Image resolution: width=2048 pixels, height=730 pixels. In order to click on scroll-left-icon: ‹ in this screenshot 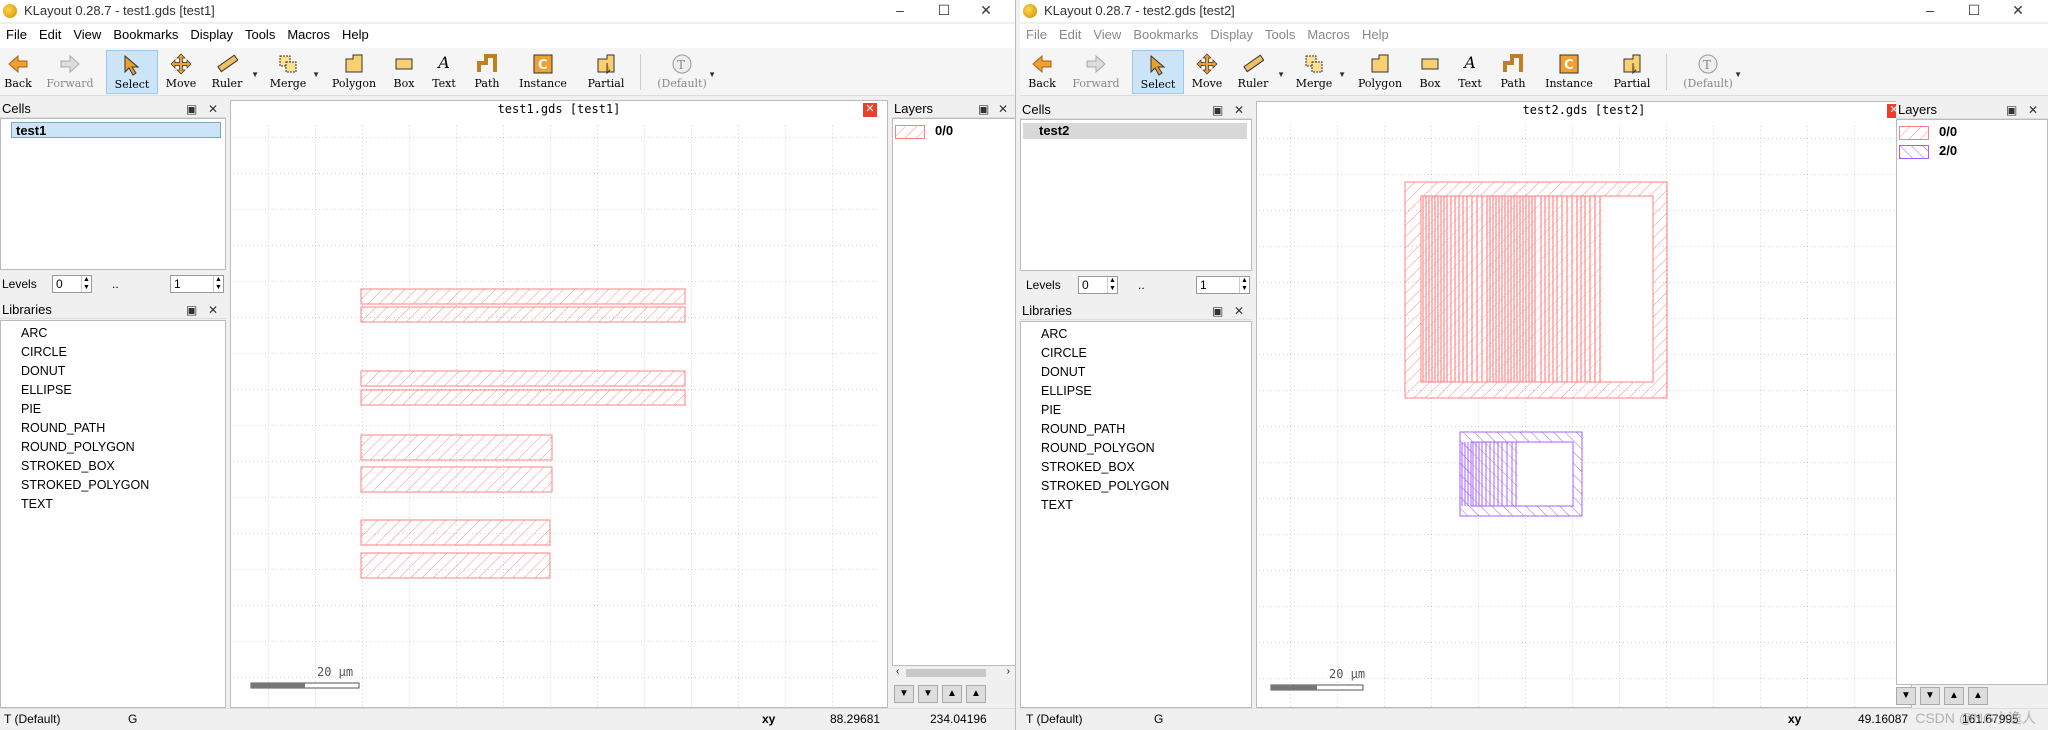, I will do `click(897, 671)`.